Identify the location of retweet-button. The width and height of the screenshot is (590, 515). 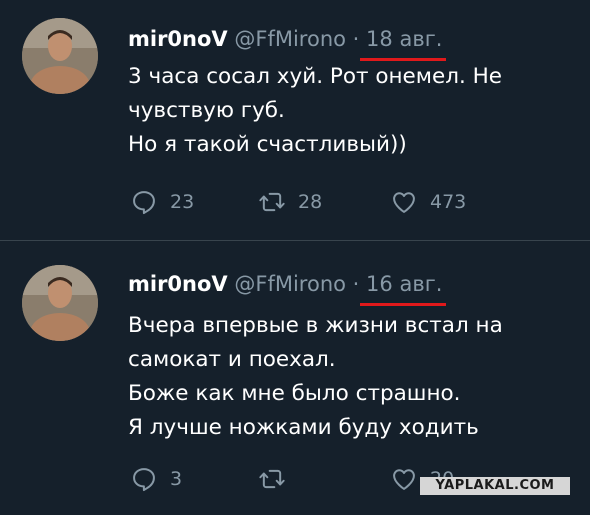
(278, 479).